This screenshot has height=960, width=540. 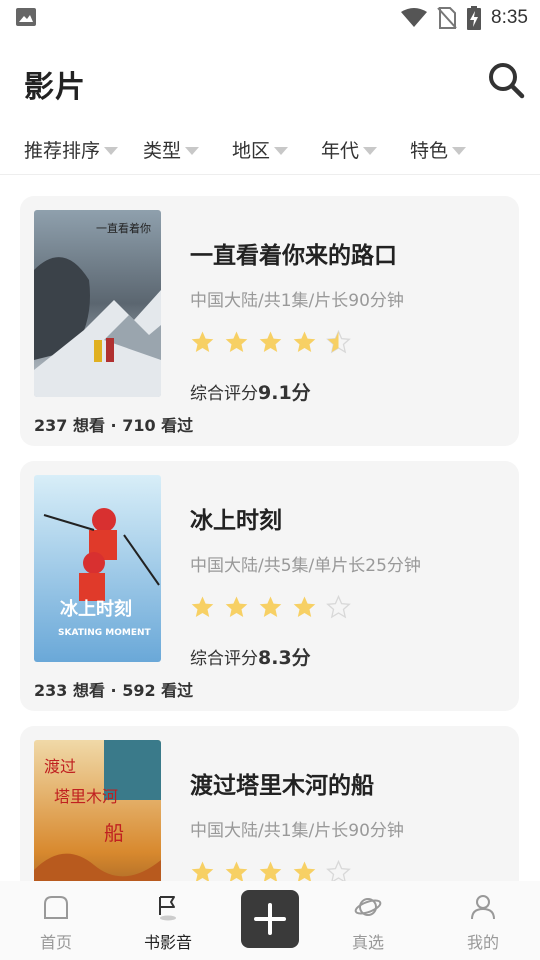 What do you see at coordinates (114, 425) in the screenshot?
I see `watch-counts: 237 想看 · 710 看过` at bounding box center [114, 425].